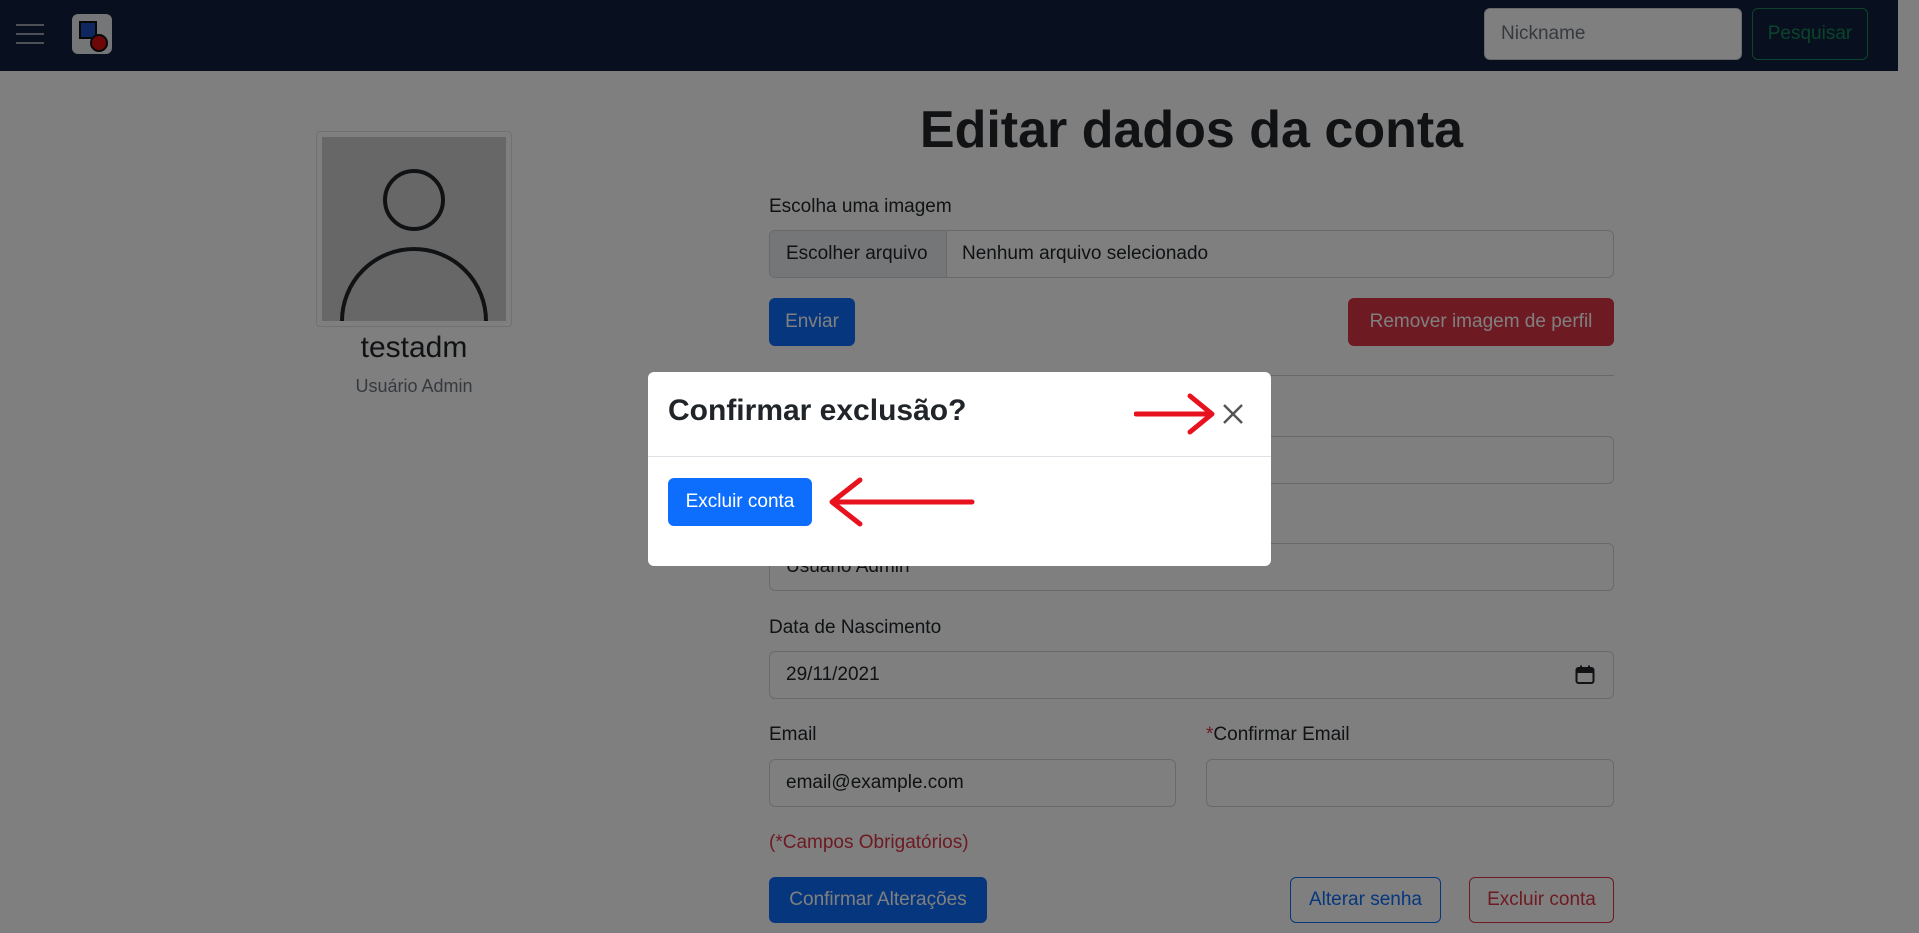 The image size is (1919, 933). What do you see at coordinates (959, 469) in the screenshot?
I see `confirm-delete-modal: Confirmar exclusão? Excluir conta` at bounding box center [959, 469].